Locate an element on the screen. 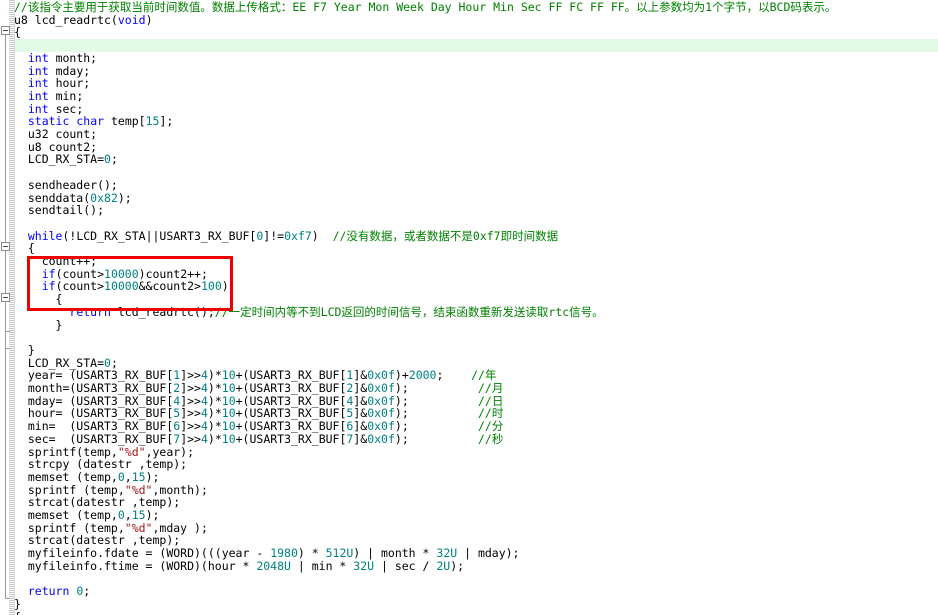 The image size is (938, 615). code-line: LCD_RX_STA=0; is located at coordinates (469, 159).